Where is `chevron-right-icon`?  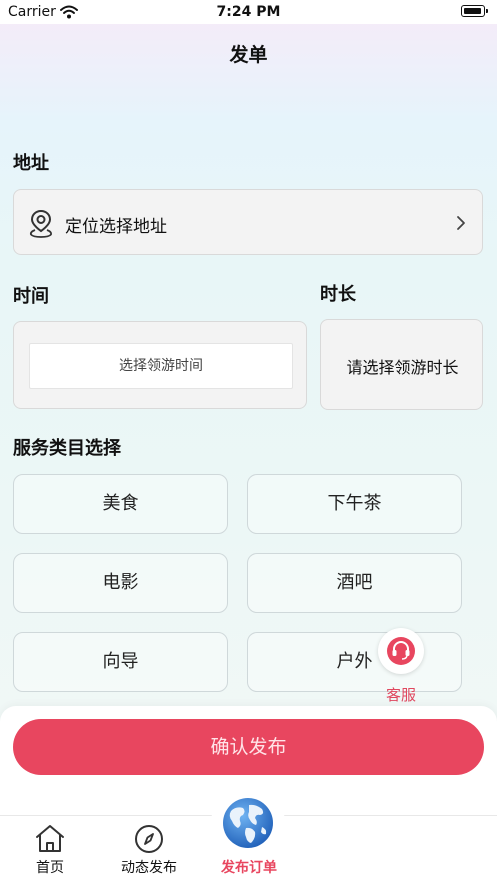 chevron-right-icon is located at coordinates (461, 225).